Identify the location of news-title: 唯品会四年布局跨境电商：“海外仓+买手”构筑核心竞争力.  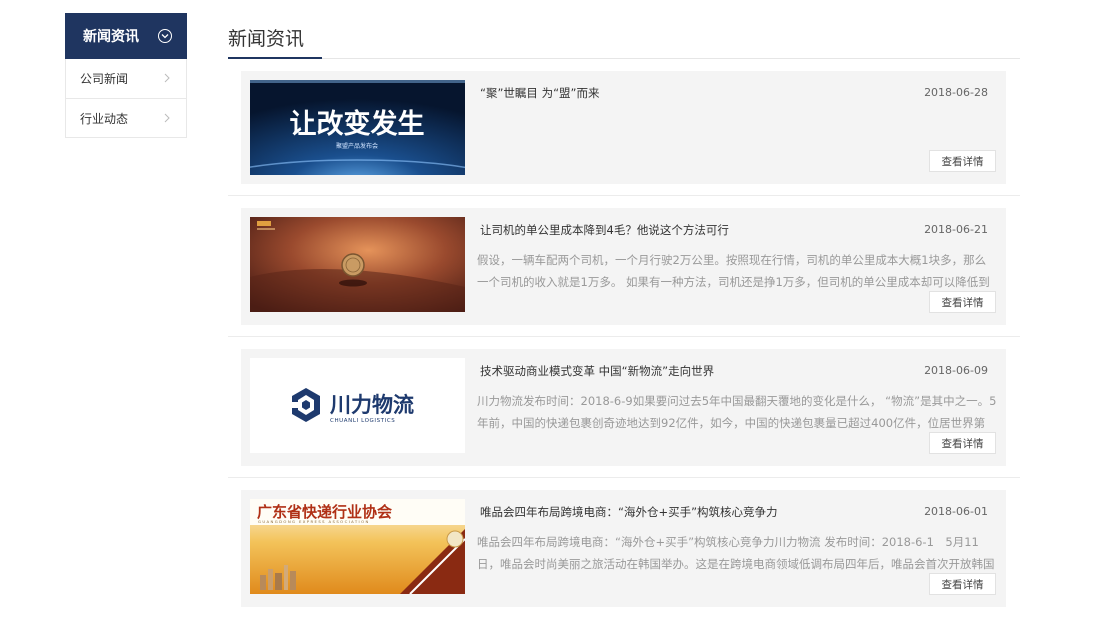
(629, 512).